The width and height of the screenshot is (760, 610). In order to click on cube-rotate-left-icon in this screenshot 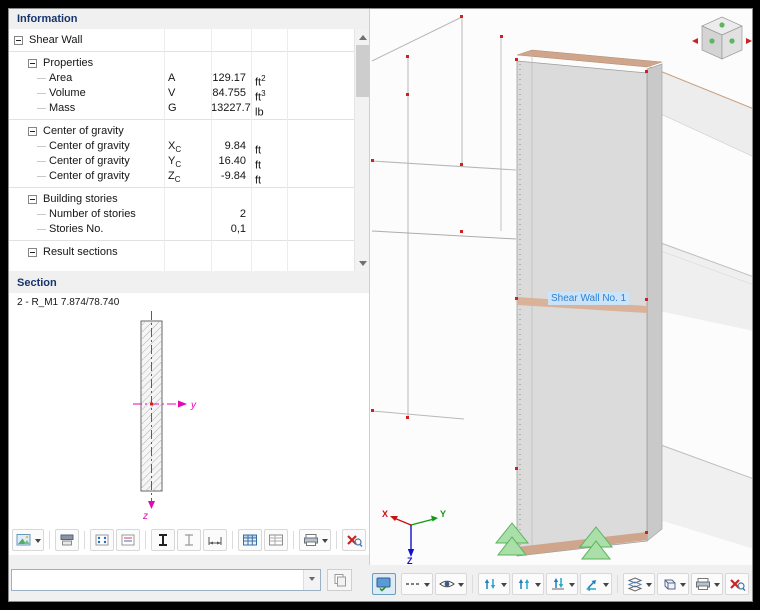, I will do `click(695, 41)`.